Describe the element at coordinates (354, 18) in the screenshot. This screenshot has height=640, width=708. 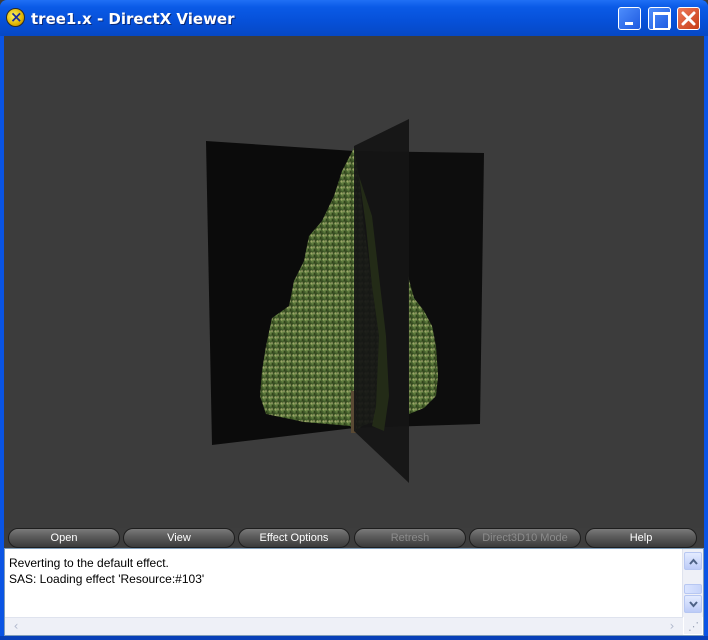
I see `title-bar: × tree1.x - DirectX Viewer` at that location.